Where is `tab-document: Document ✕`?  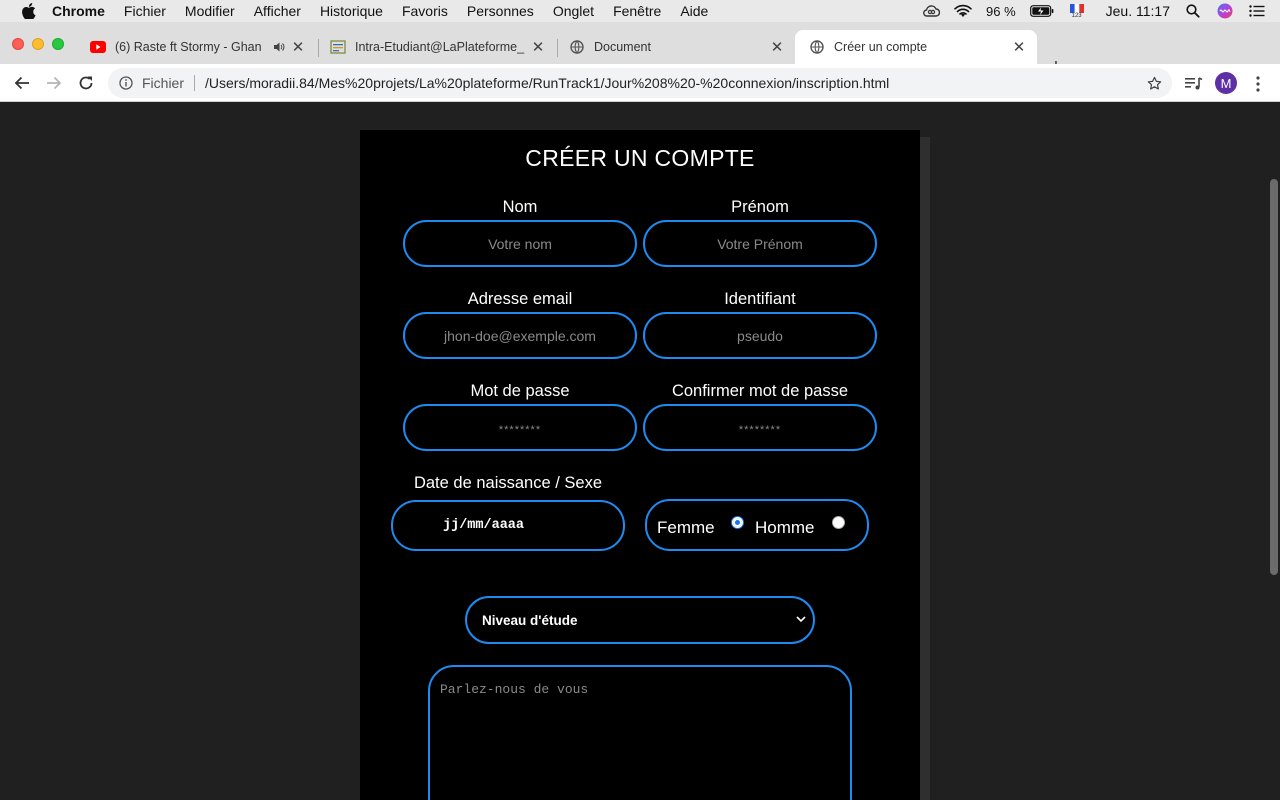
tab-document: Document ✕ is located at coordinates (677, 47).